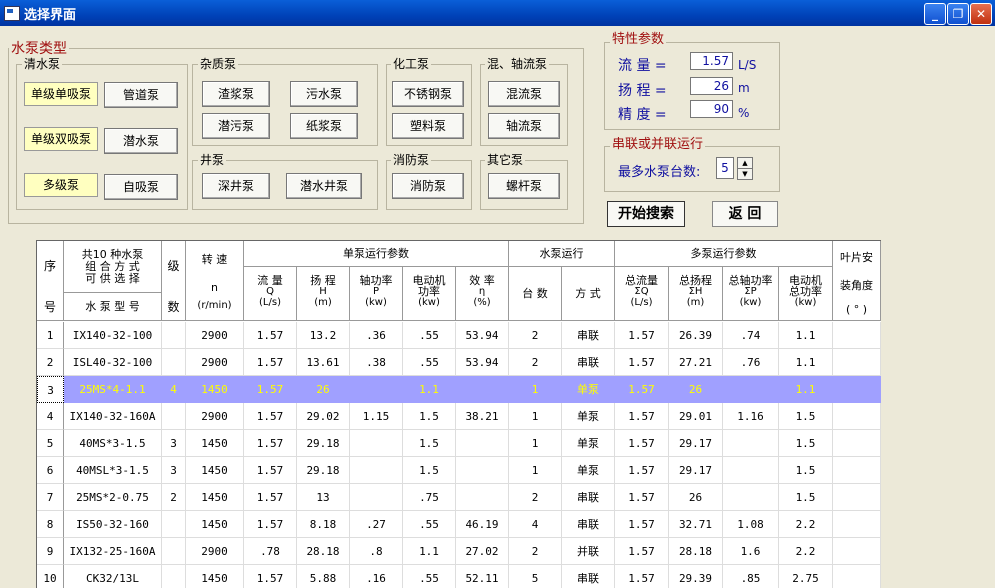 The image size is (995, 588). I want to click on title-bar: 选择界面 _ ❐ ✕, so click(497, 13).